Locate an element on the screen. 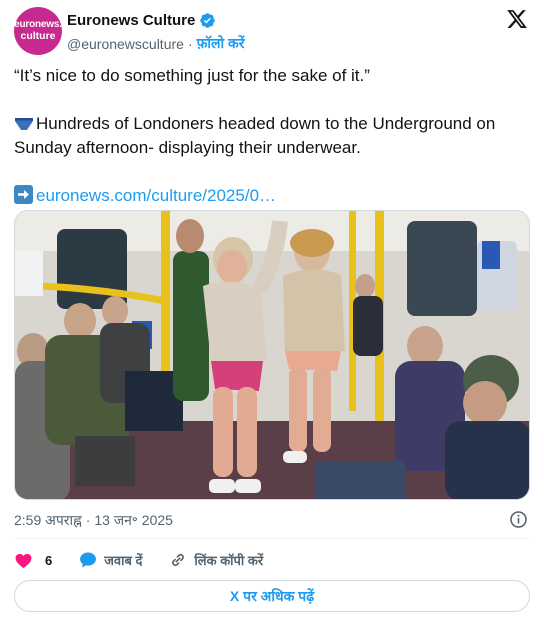 The height and width of the screenshot is (623, 544). avatar: euronews. culture is located at coordinates (38, 31).